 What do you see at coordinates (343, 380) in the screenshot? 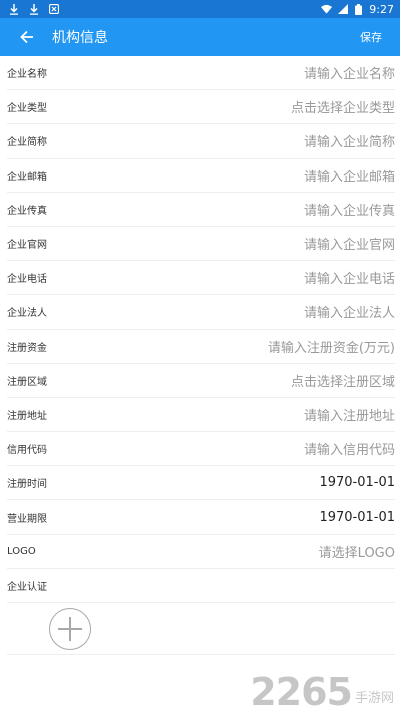
I see `registered-region-select: 点击选择注册区域` at bounding box center [343, 380].